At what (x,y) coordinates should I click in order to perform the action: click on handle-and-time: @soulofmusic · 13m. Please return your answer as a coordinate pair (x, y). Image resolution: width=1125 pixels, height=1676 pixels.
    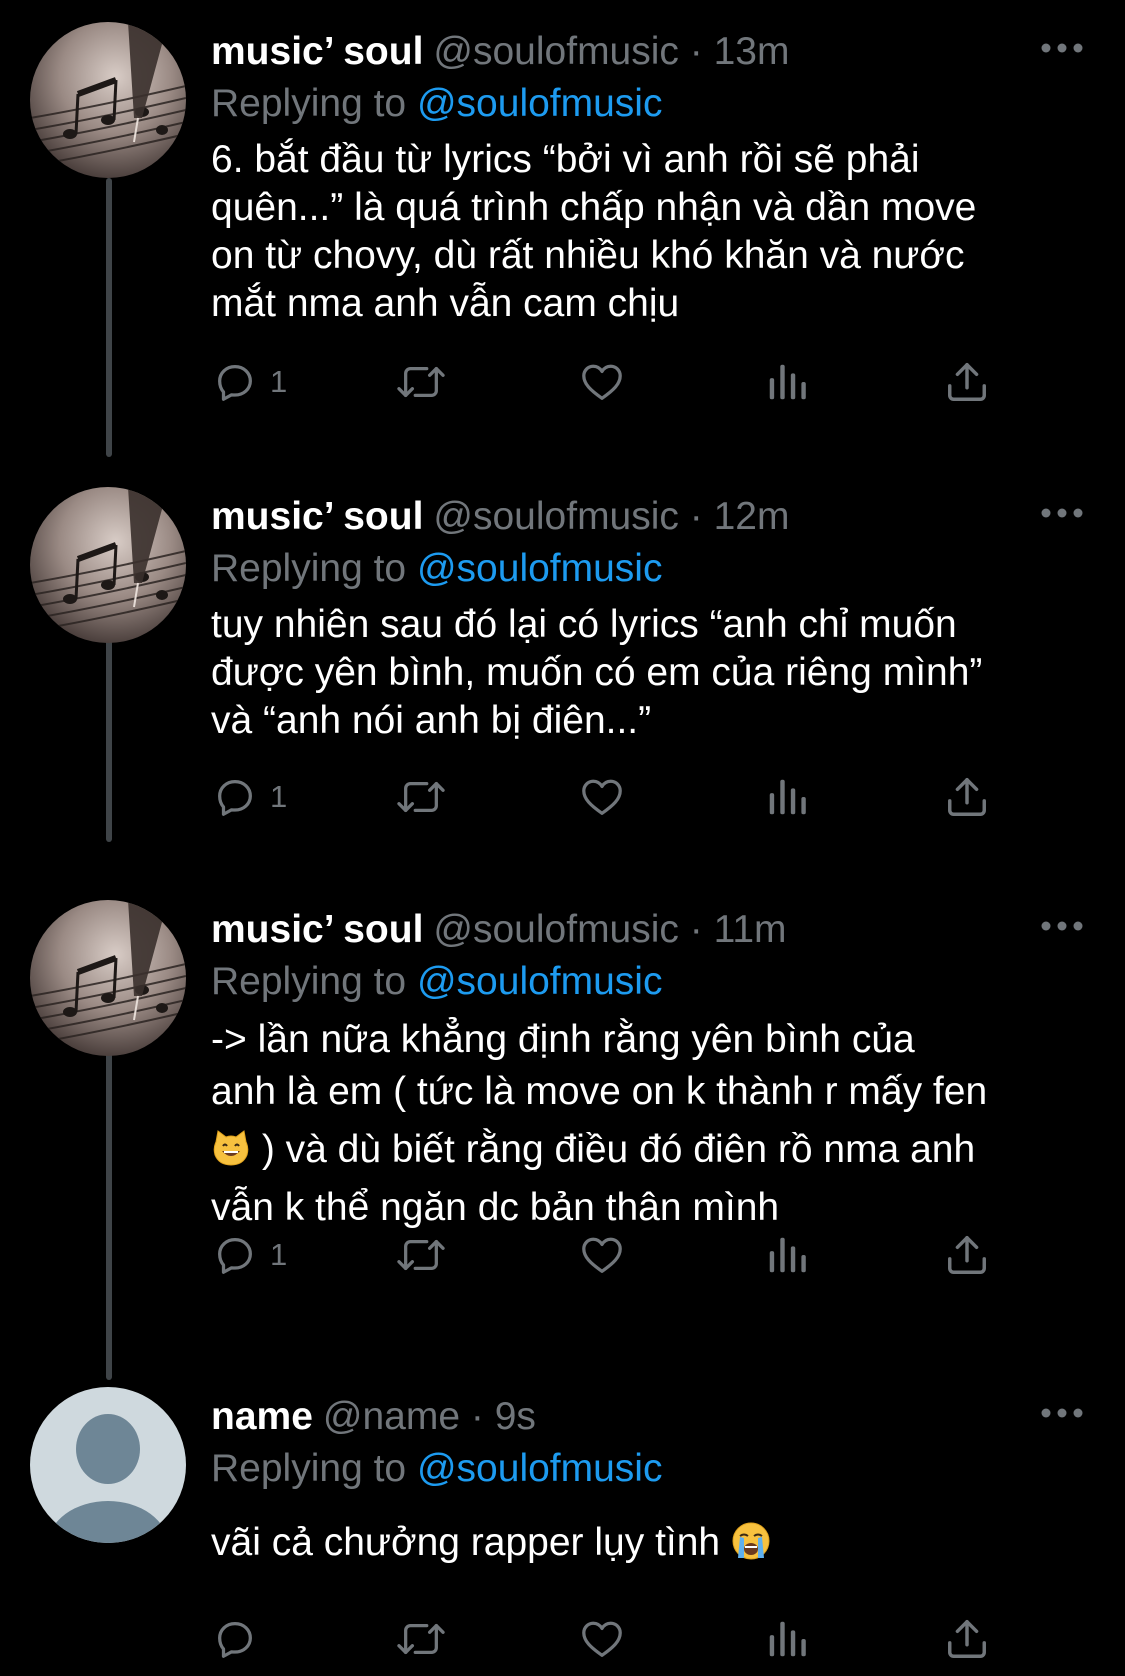
    Looking at the image, I should click on (611, 51).